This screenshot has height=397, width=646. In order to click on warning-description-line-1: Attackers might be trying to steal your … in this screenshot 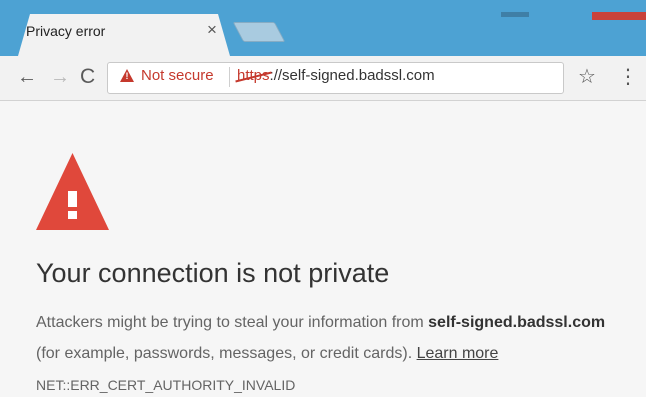, I will do `click(320, 323)`.